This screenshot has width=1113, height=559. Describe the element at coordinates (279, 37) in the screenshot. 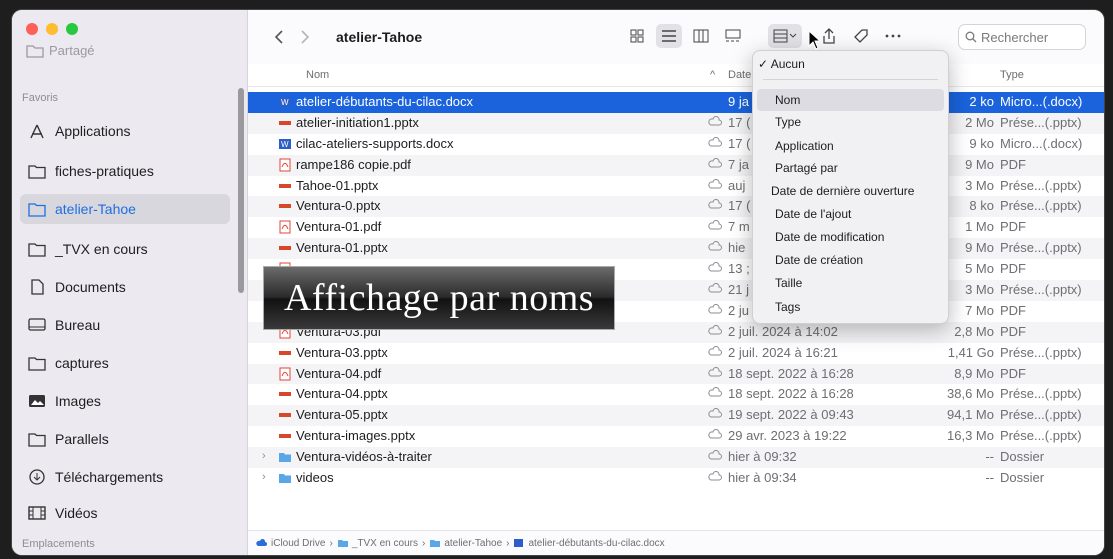

I see `back-button` at that location.